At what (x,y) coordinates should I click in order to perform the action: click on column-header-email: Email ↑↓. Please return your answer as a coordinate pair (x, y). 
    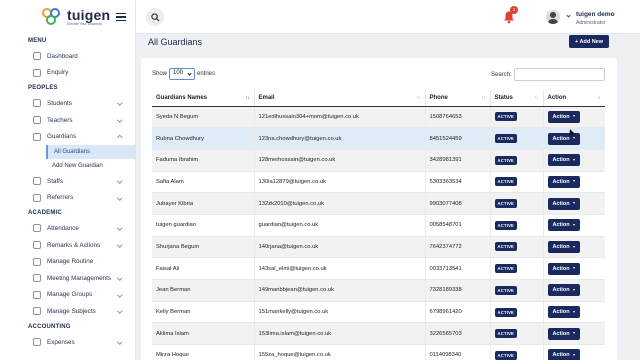
    Looking at the image, I should click on (340, 98).